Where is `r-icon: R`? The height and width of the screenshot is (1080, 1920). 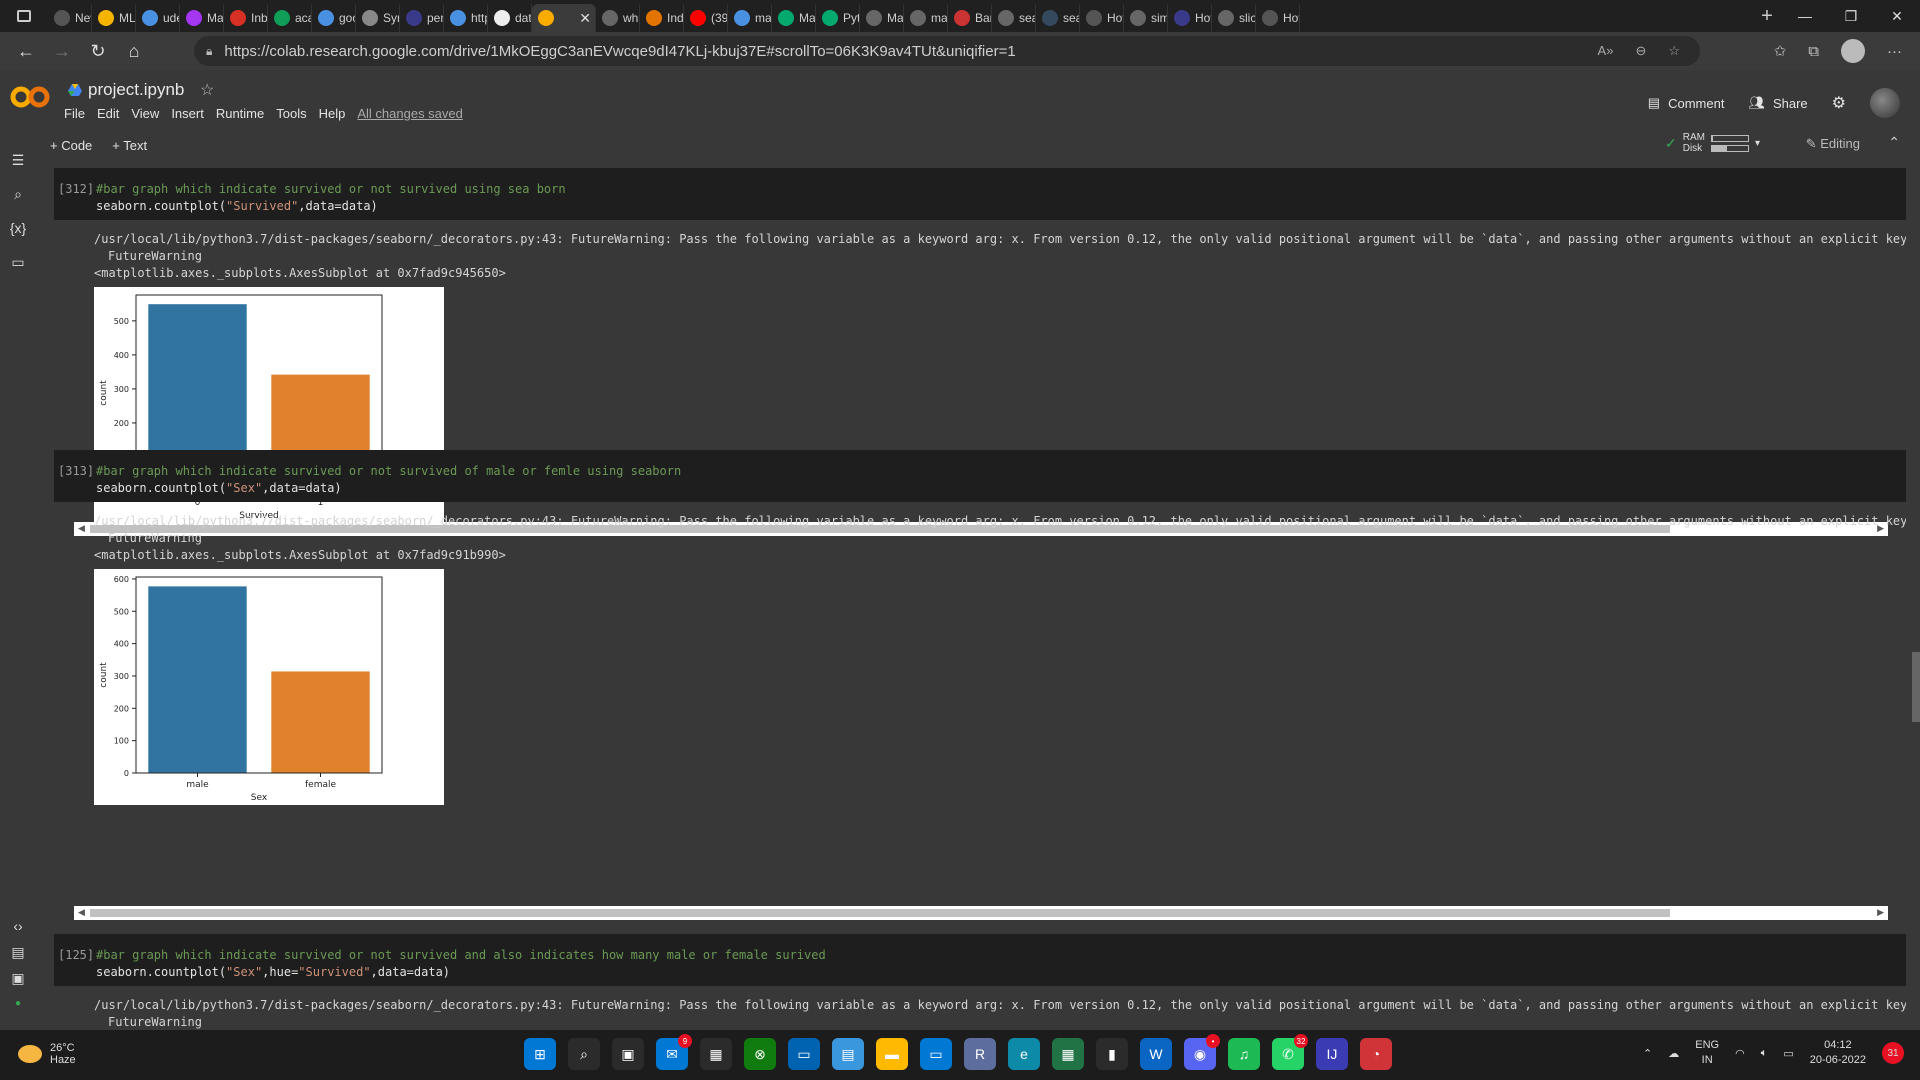
r-icon: R is located at coordinates (980, 1054).